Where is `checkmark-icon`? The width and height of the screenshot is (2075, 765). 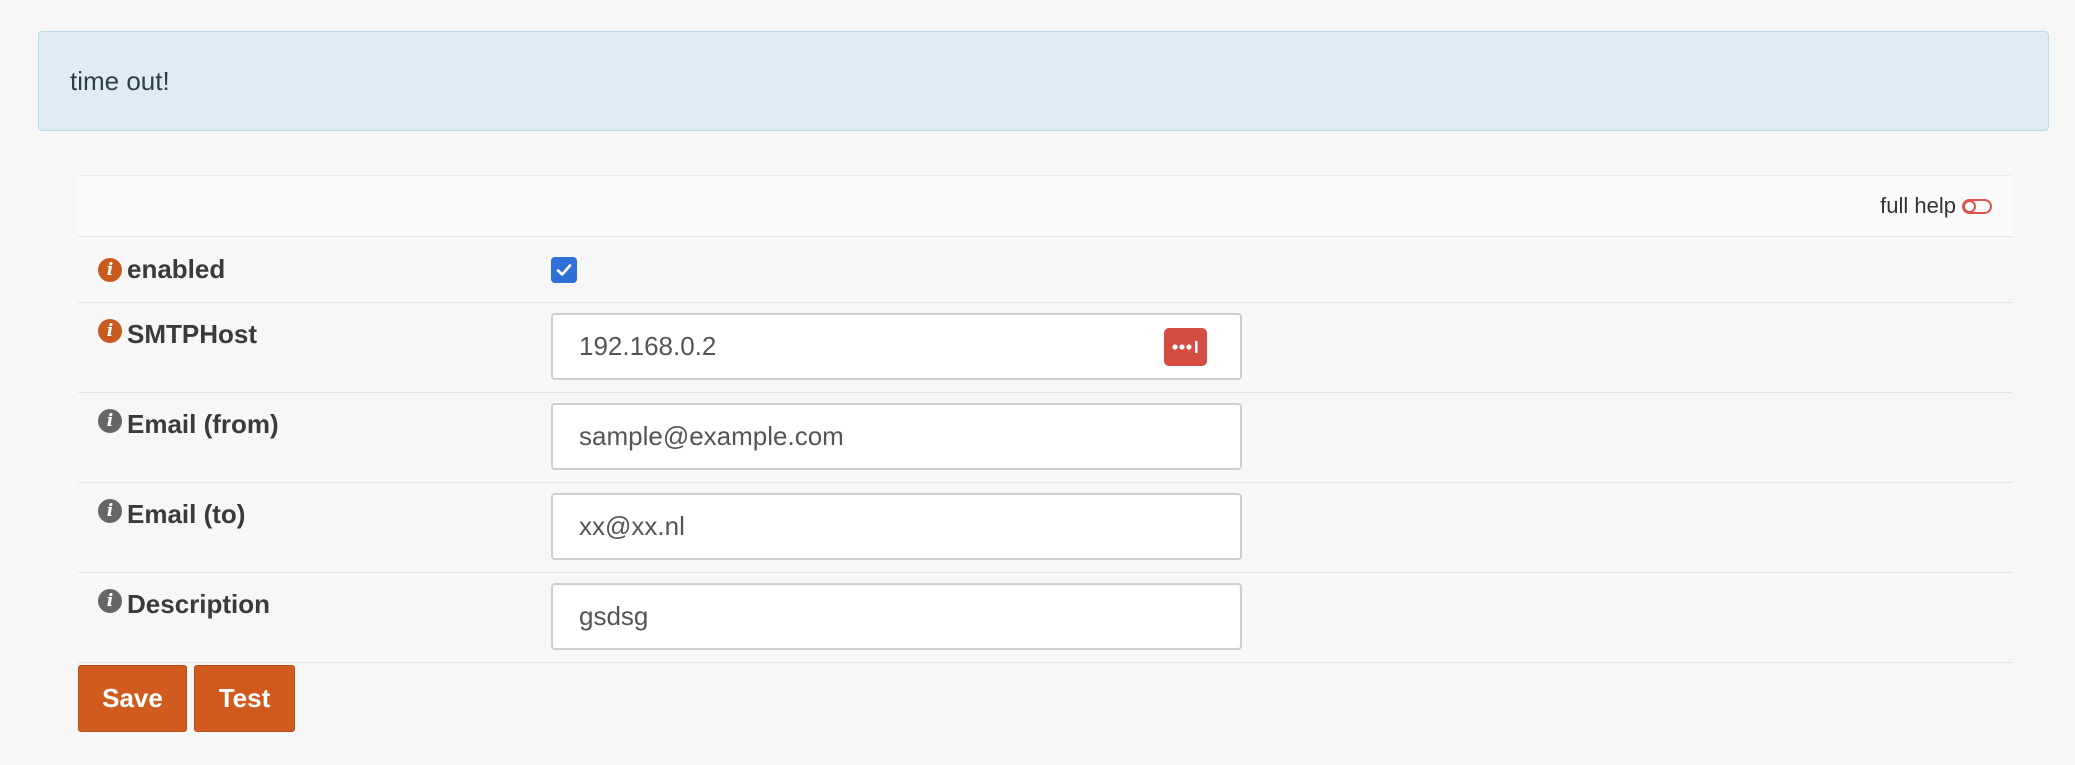
checkmark-icon is located at coordinates (564, 269).